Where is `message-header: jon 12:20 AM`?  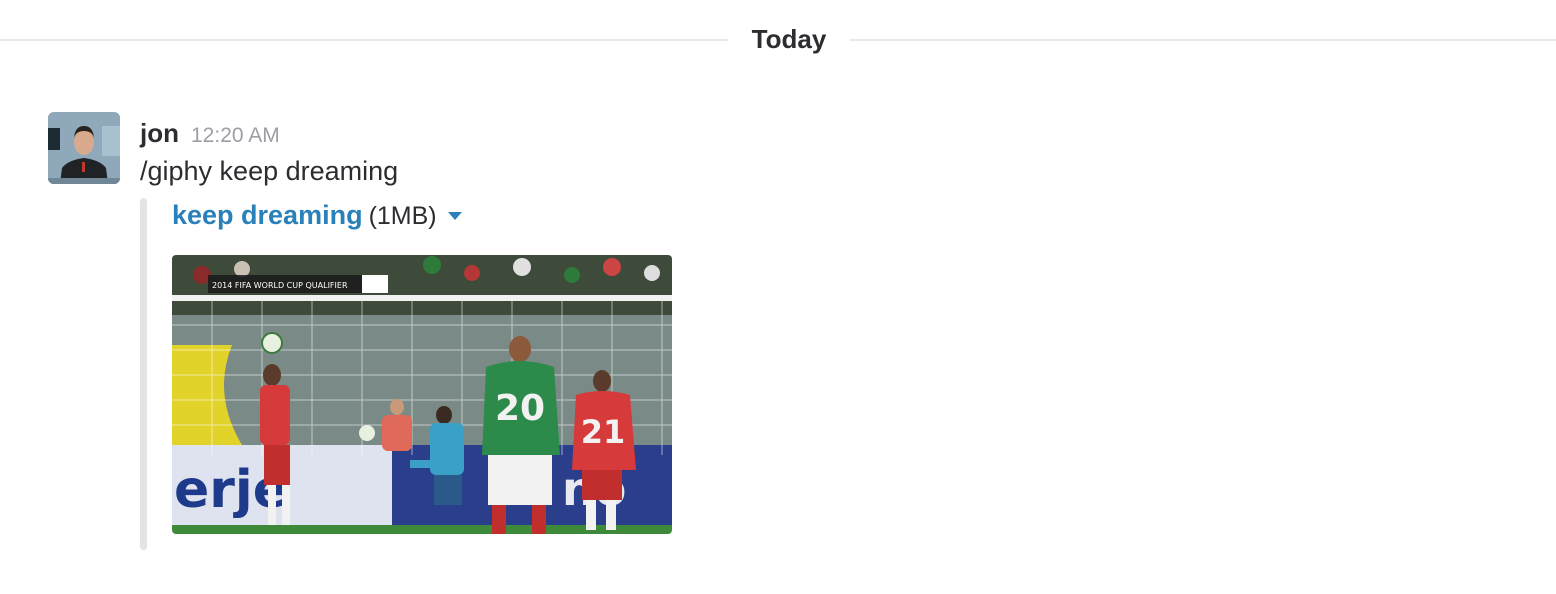 message-header: jon 12:20 AM is located at coordinates (210, 135).